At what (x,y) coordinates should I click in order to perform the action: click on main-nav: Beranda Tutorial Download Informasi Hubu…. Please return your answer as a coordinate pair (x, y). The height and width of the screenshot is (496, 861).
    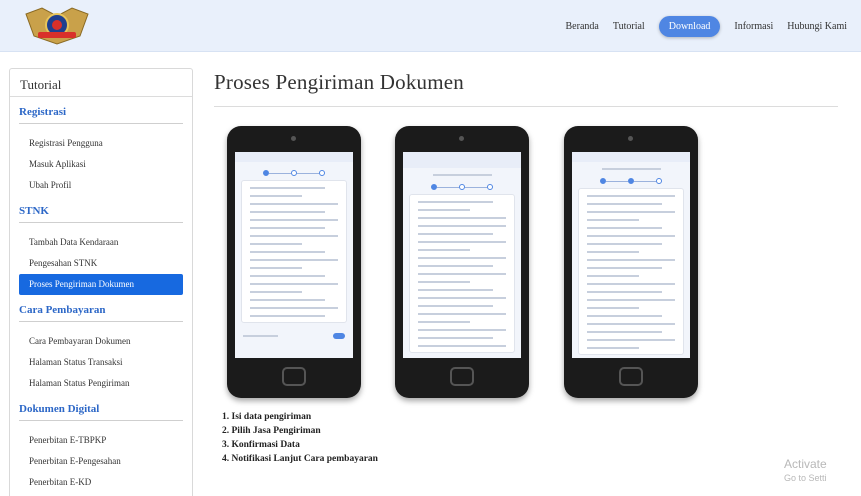
    Looking at the image, I should click on (713, 26).